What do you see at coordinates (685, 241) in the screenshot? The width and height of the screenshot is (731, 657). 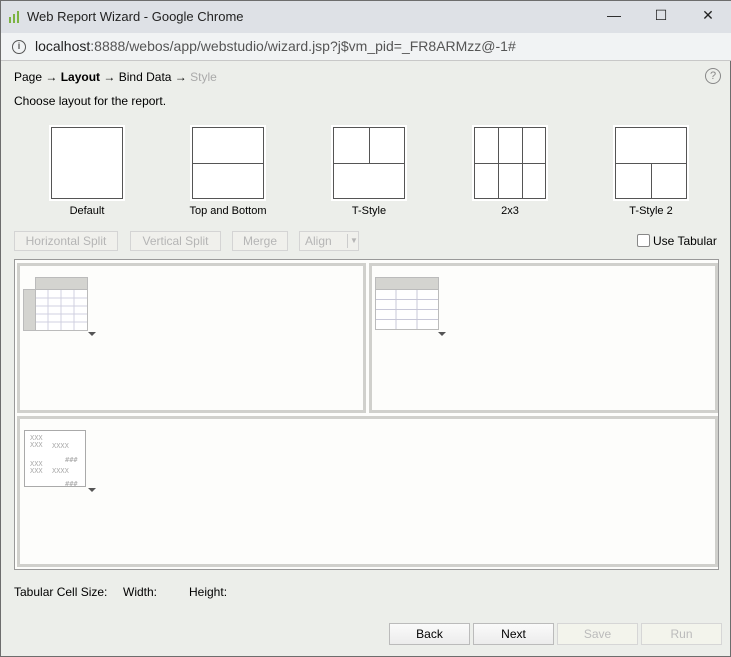 I see `use-tabular-label: Use Tabular` at bounding box center [685, 241].